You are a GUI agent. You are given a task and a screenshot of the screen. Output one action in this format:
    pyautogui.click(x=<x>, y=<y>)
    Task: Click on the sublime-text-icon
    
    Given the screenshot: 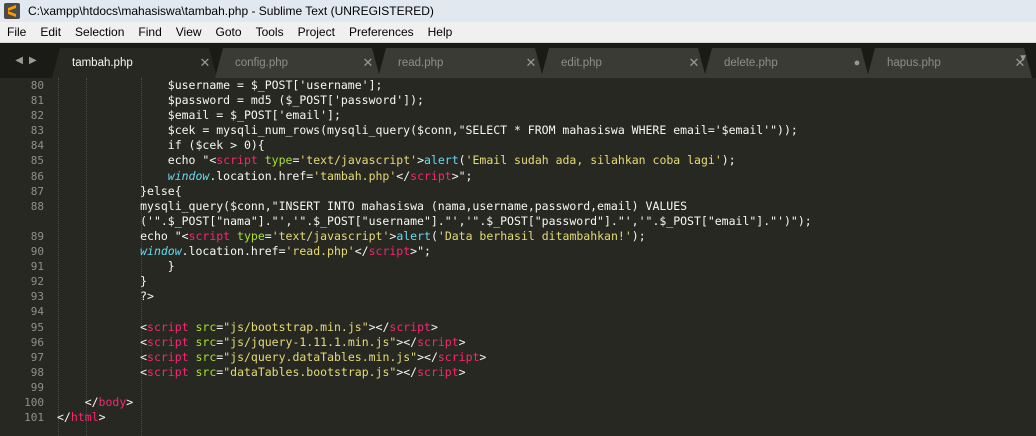 What is the action you would take?
    pyautogui.click(x=12, y=11)
    